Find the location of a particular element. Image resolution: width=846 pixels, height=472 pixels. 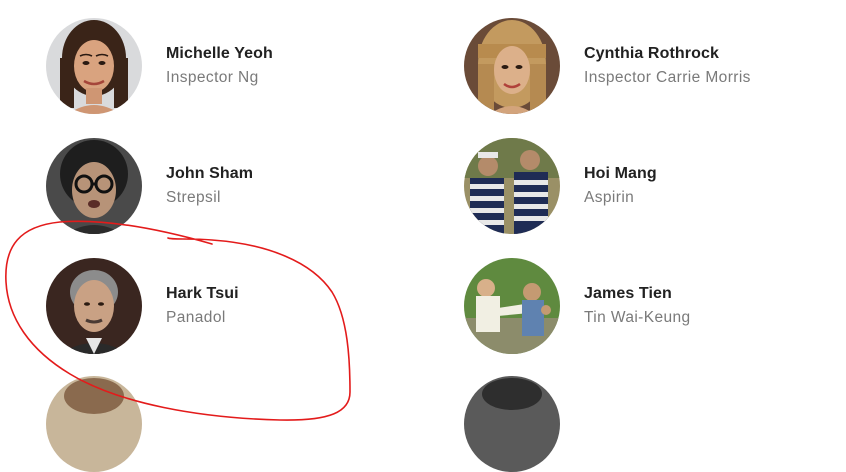

cast-info: Hoi Mang Aspirin is located at coordinates (620, 186).